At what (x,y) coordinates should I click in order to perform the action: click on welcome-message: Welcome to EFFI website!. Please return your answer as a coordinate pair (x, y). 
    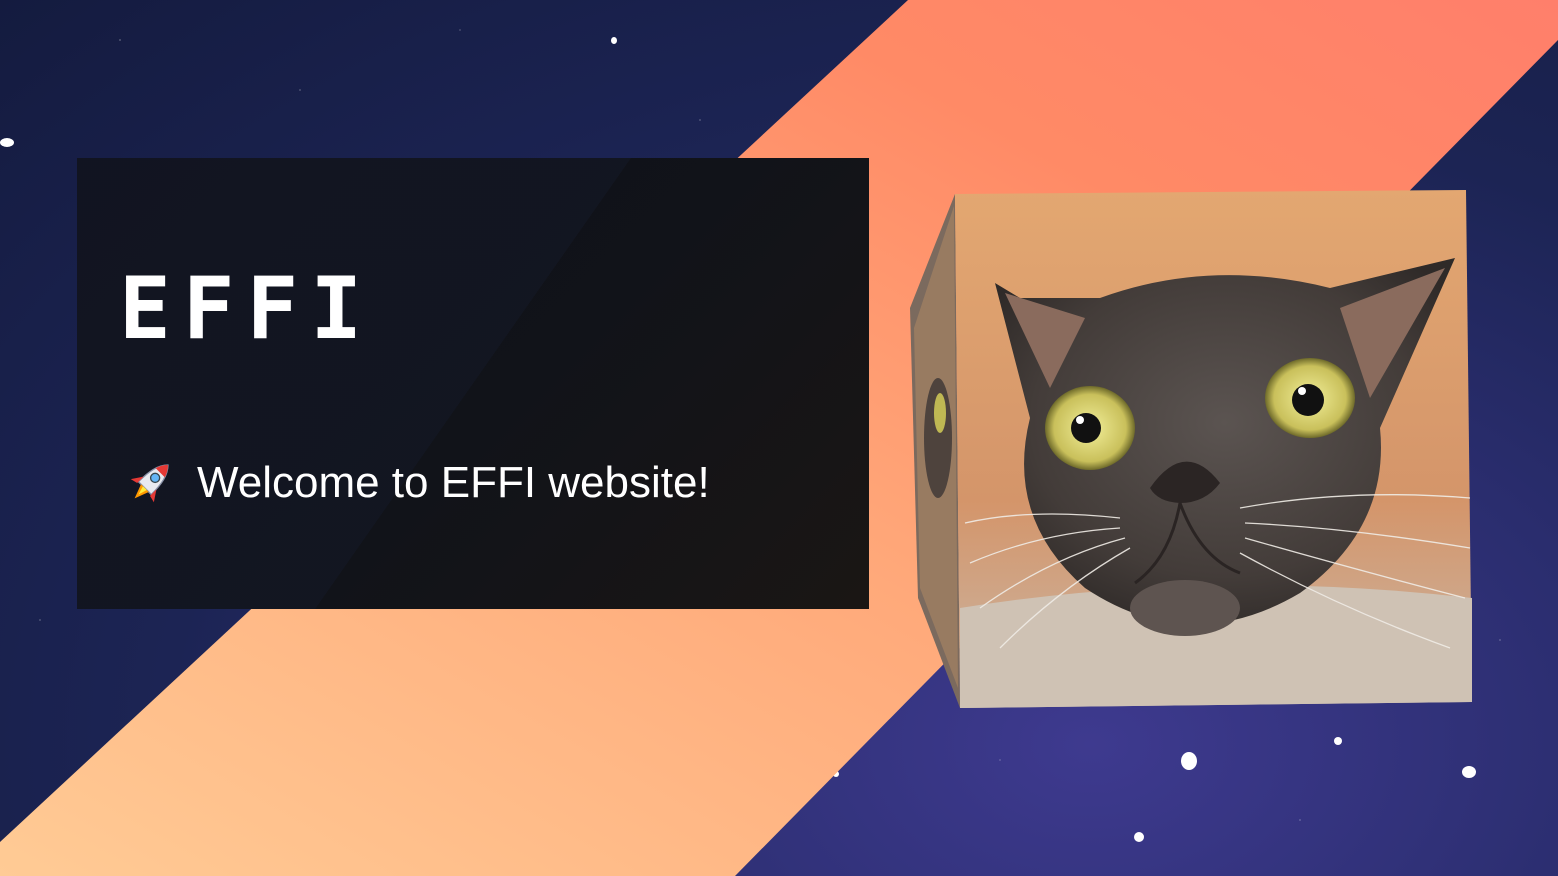
    Looking at the image, I should click on (415, 483).